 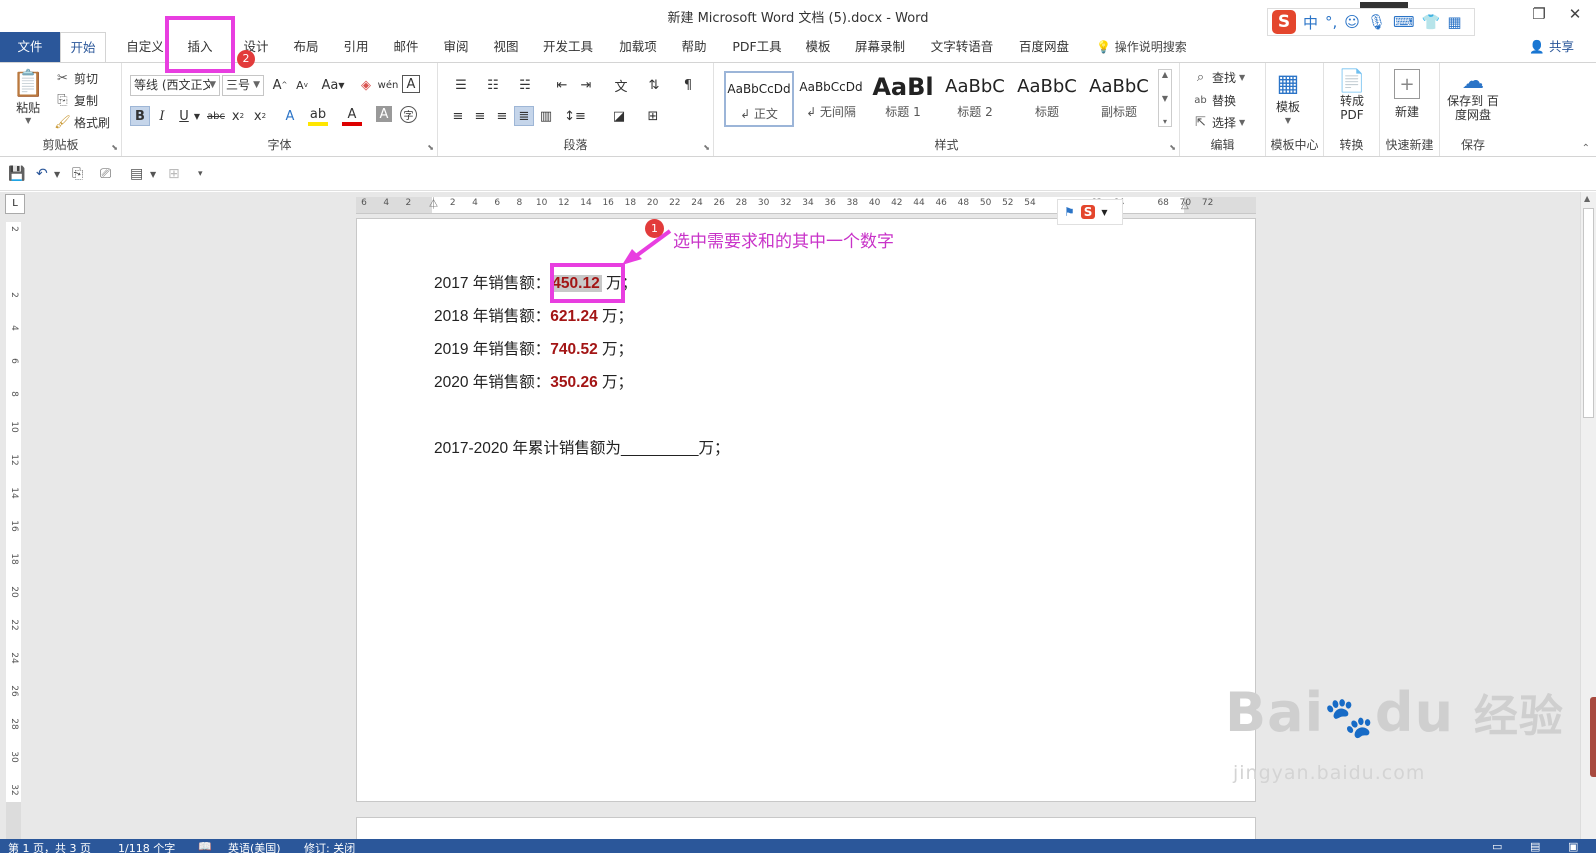 I want to click on line-spacing-icon: ↕≡, so click(x=575, y=116).